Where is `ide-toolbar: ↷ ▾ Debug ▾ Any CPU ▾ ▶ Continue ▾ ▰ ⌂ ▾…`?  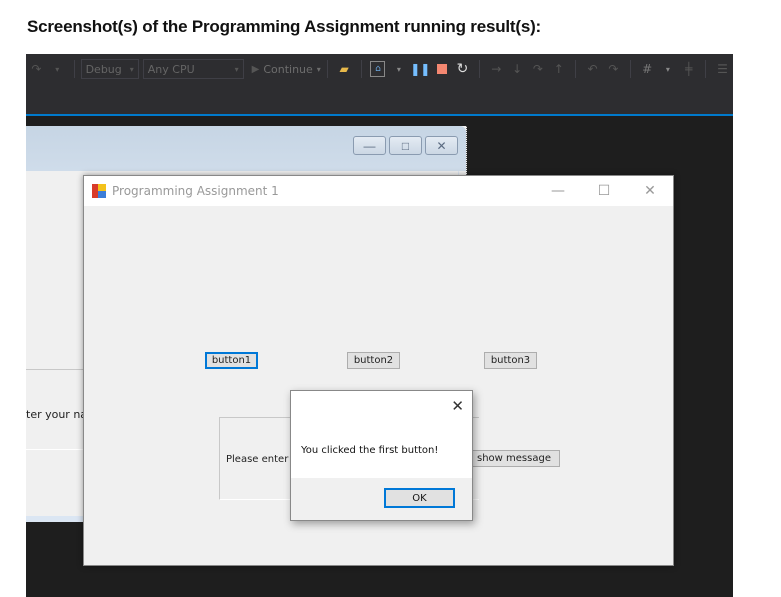
ide-toolbar: ↷ ▾ Debug ▾ Any CPU ▾ ▶ Continue ▾ ▰ ⌂ ▾… is located at coordinates (379, 69).